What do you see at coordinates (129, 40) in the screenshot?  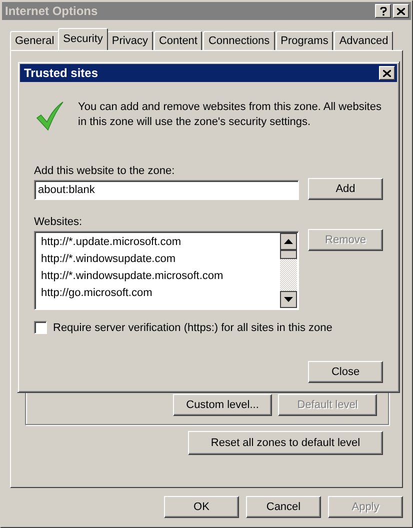 I see `tab: Privacy` at bounding box center [129, 40].